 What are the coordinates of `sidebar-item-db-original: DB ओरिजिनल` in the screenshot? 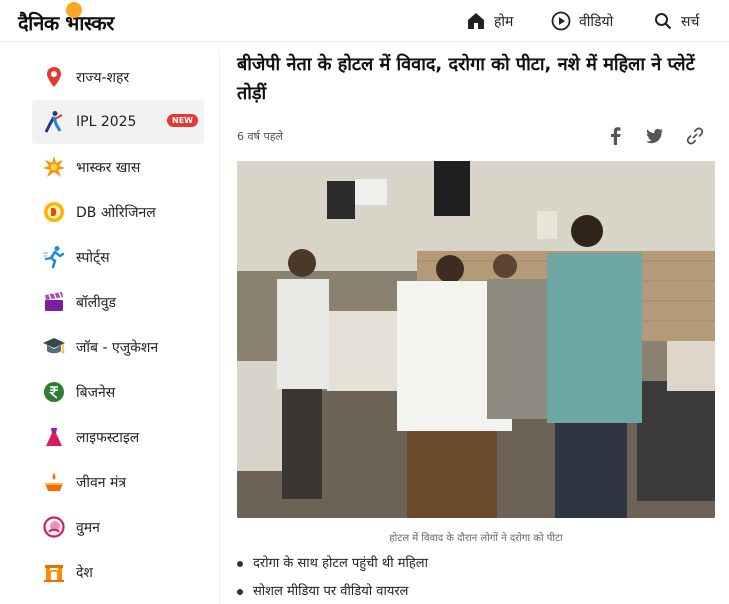 It's located at (118, 212).